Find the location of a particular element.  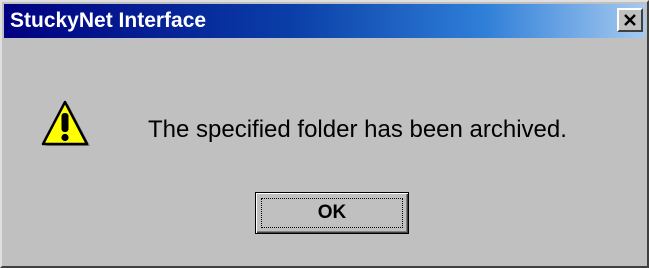

dialog-message: The specified folder has been archived. is located at coordinates (357, 129).